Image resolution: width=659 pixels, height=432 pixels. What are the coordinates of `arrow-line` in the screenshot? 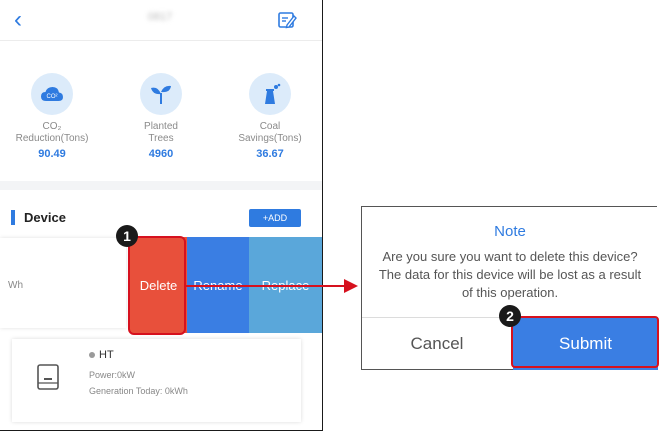 It's located at (266, 286).